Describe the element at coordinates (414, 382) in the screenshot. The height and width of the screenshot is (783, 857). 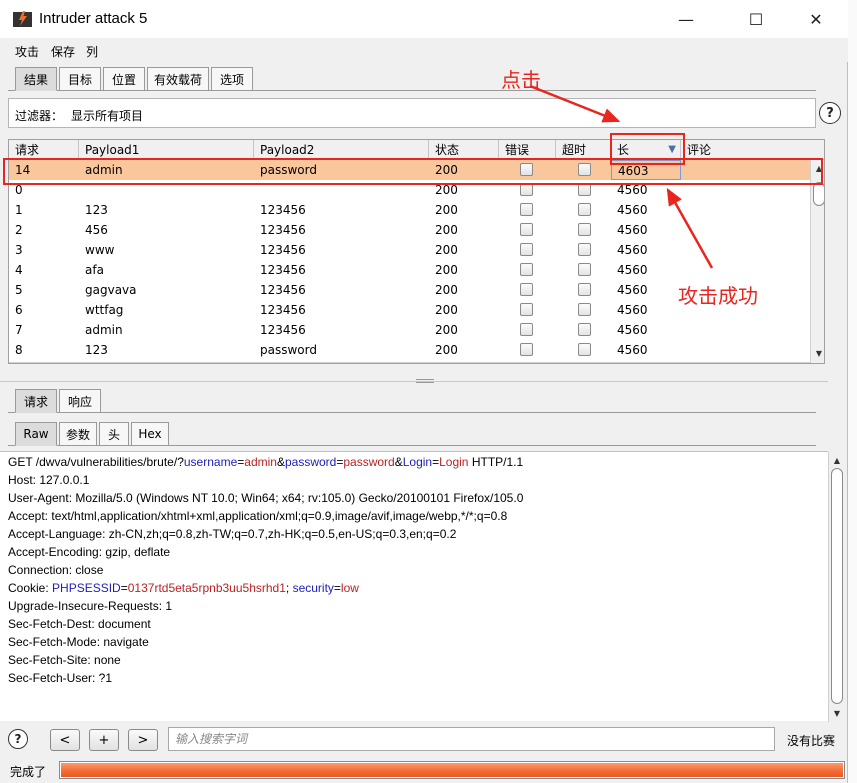
I see `pane-divider` at that location.